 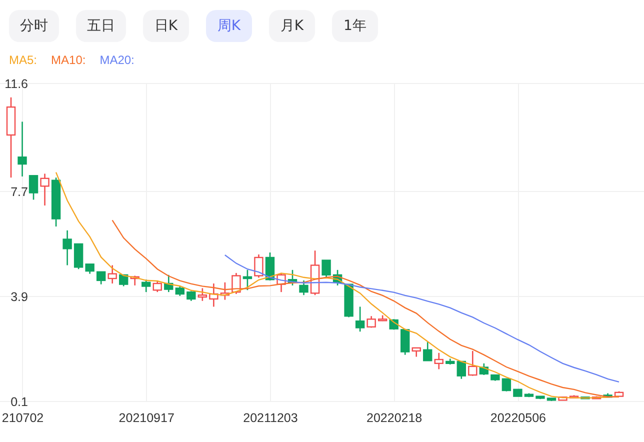 I want to click on y-axis-label: 7.7, so click(x=19, y=191).